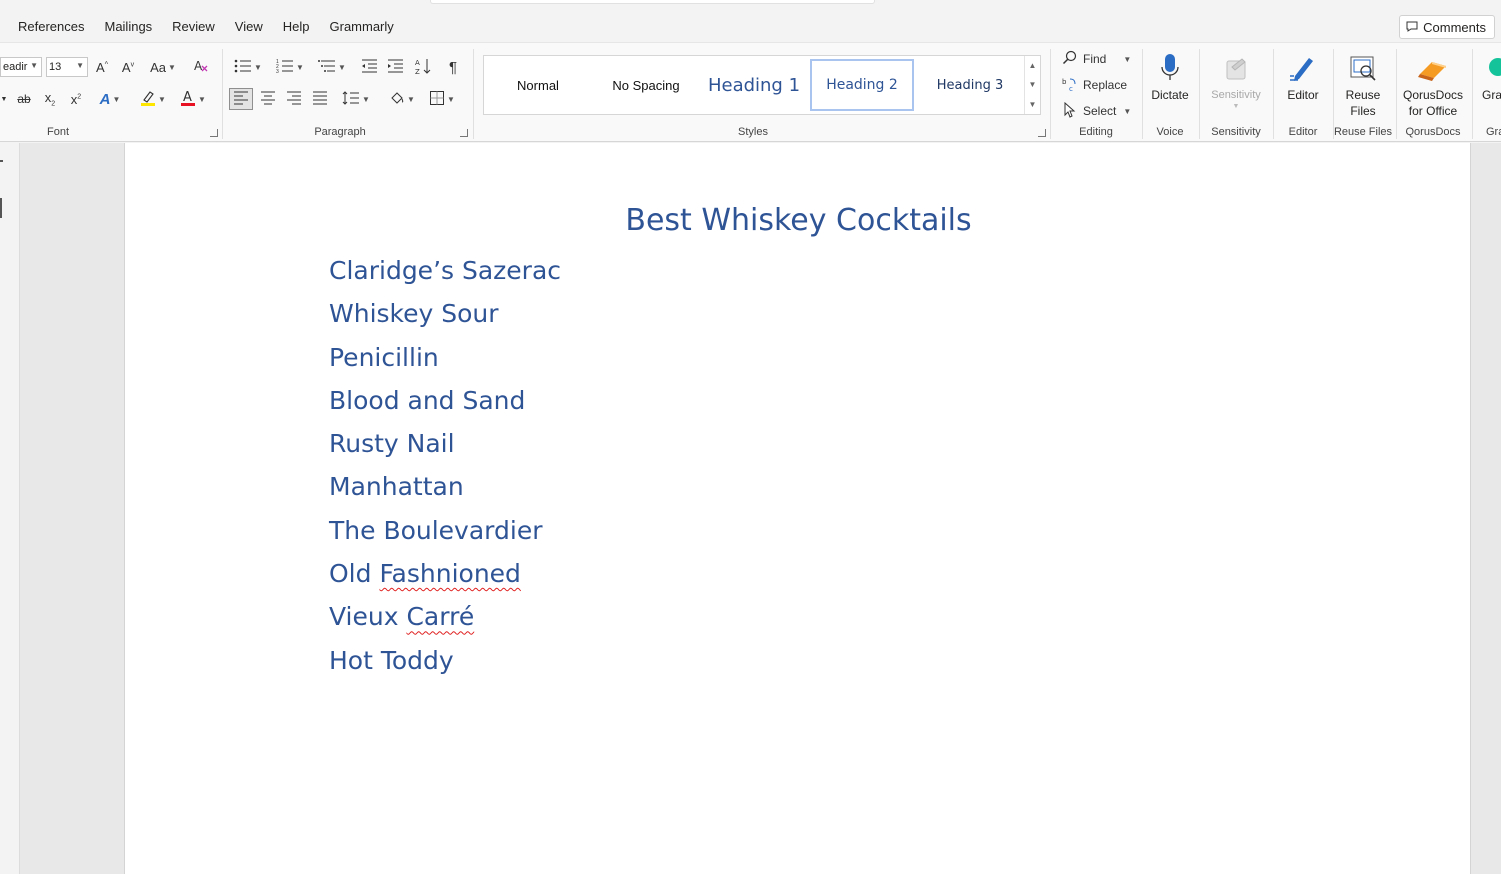 The height and width of the screenshot is (874, 1501). I want to click on bold-partial-button: ▼, so click(4, 99).